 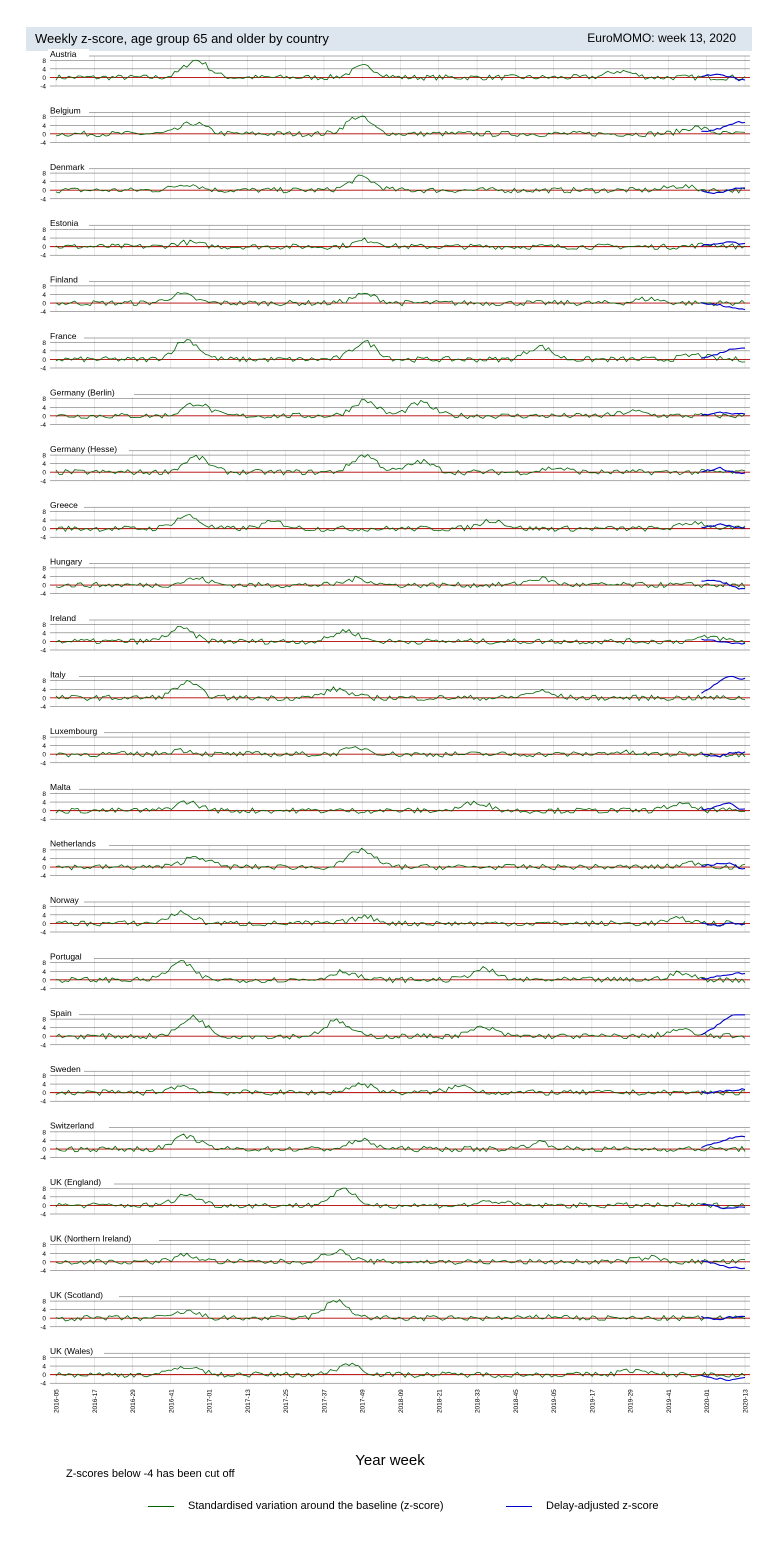 I want to click on panel-label-uk-england: UK (England), so click(x=75, y=1182).